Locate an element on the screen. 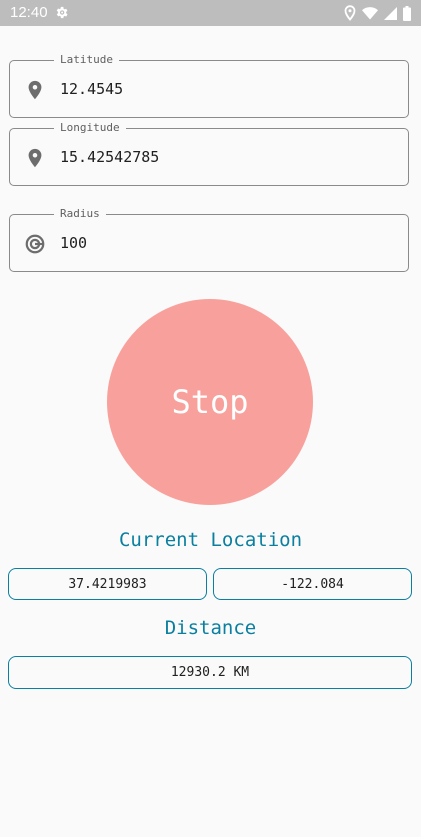 Image resolution: width=421 pixels, height=837 pixels. radius-field: Radius is located at coordinates (209, 239).